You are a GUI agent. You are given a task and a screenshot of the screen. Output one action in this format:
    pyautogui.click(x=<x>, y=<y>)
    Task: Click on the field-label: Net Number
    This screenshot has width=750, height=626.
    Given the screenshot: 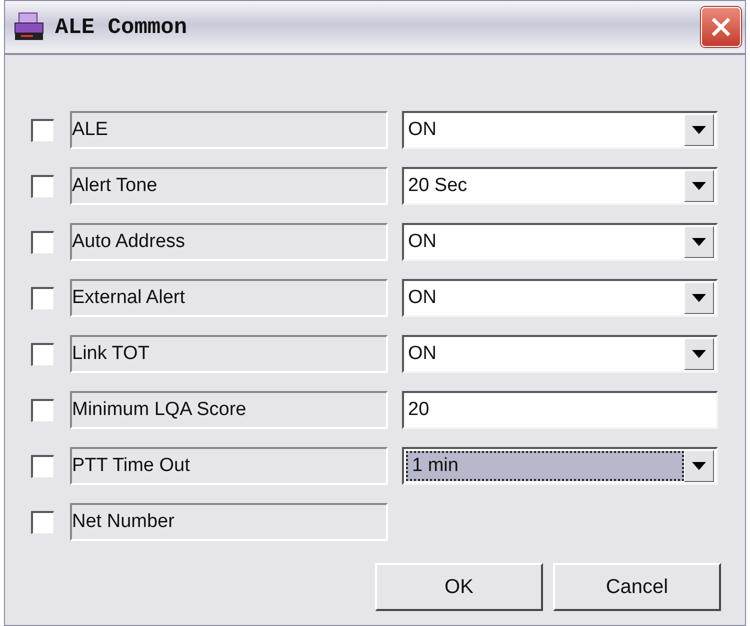 What is the action you would take?
    pyautogui.click(x=229, y=522)
    